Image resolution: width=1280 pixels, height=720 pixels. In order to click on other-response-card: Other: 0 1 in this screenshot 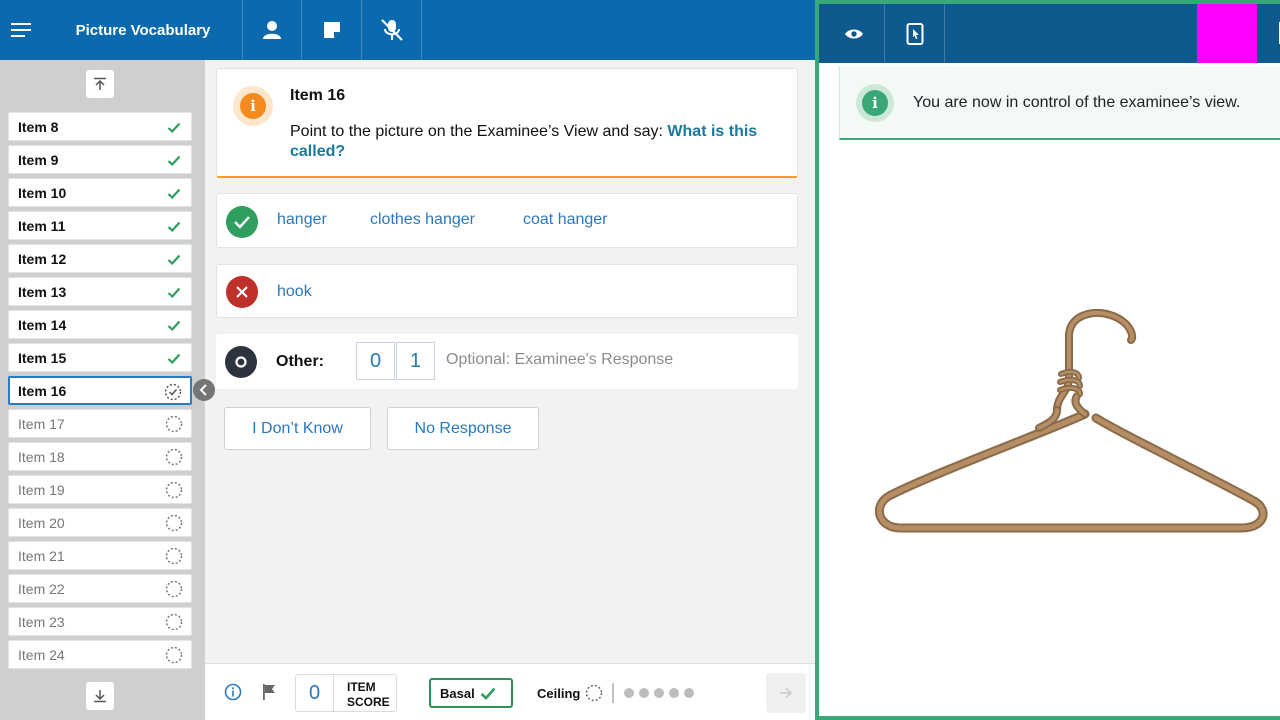, I will do `click(507, 361)`.